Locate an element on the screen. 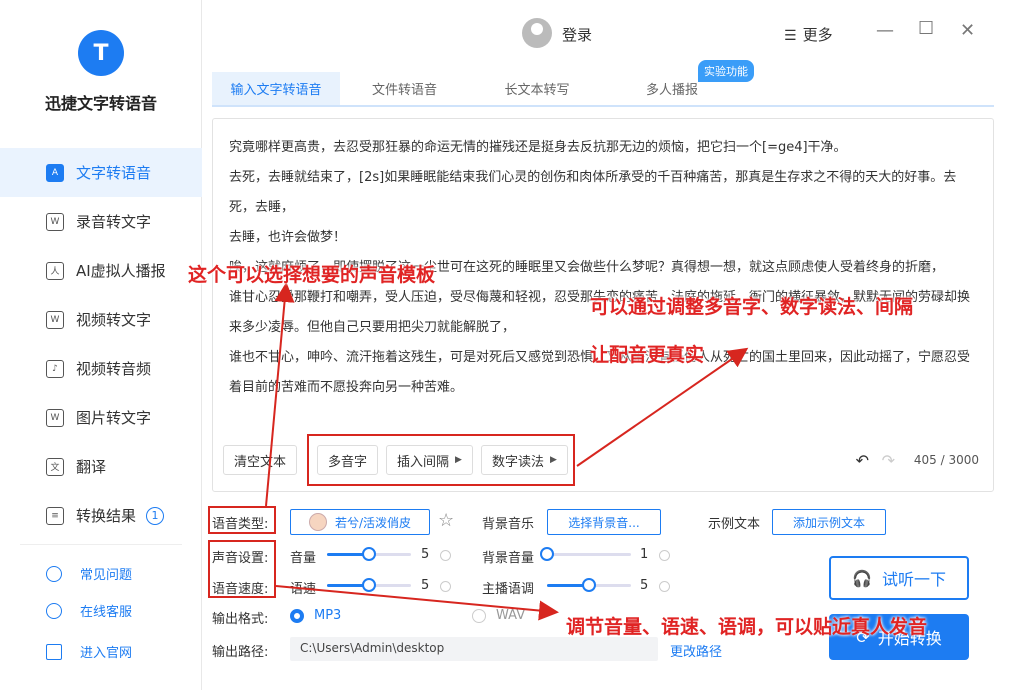  feature-tabs: 输入文字转语音 文件转语音 长文本转写 多人播报 is located at coordinates (603, 89).